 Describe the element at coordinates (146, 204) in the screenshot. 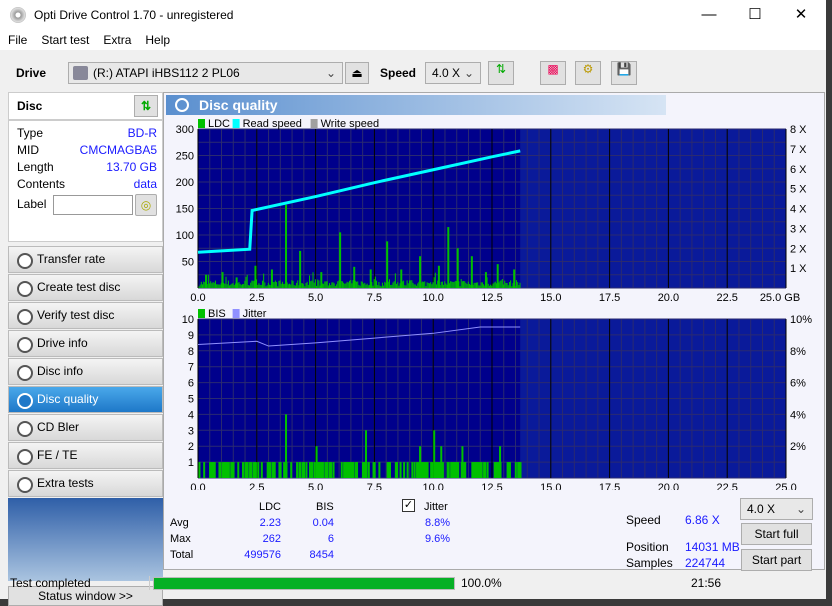

I see `disc-label-button: ◎` at that location.